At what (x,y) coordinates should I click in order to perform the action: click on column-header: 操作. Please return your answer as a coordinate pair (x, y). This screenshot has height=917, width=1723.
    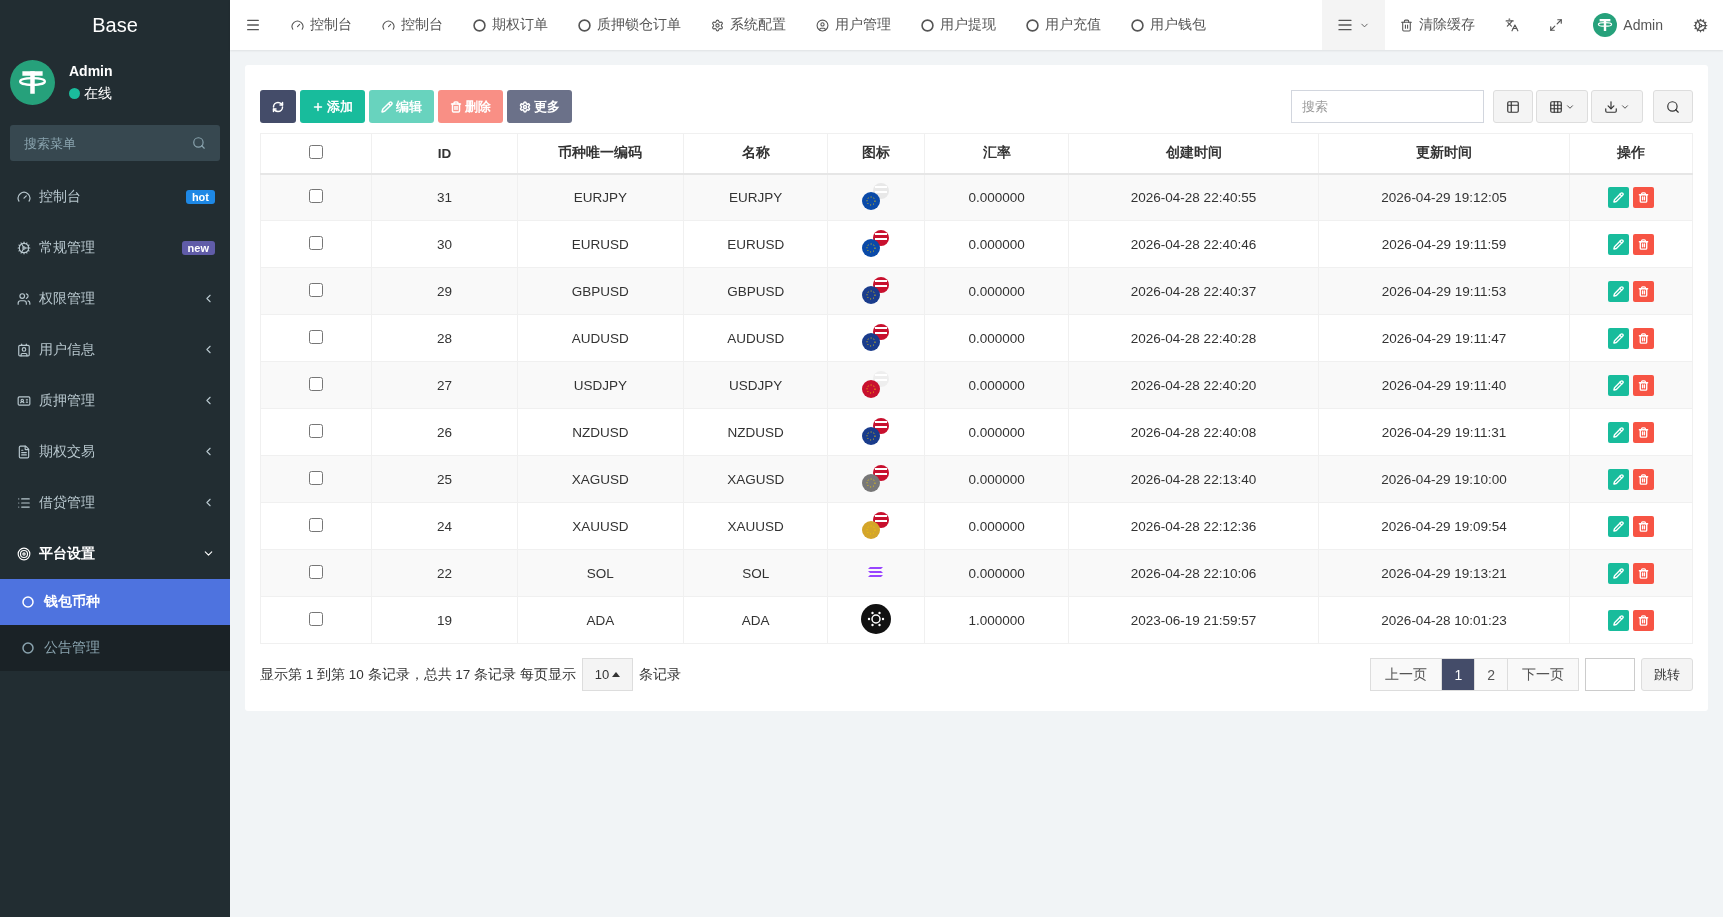
    Looking at the image, I should click on (1631, 153).